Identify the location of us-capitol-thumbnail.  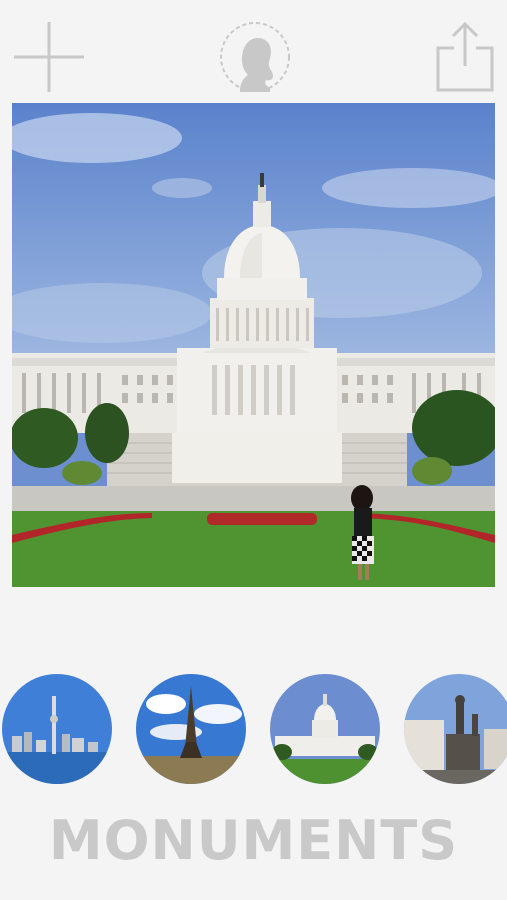
(325, 729).